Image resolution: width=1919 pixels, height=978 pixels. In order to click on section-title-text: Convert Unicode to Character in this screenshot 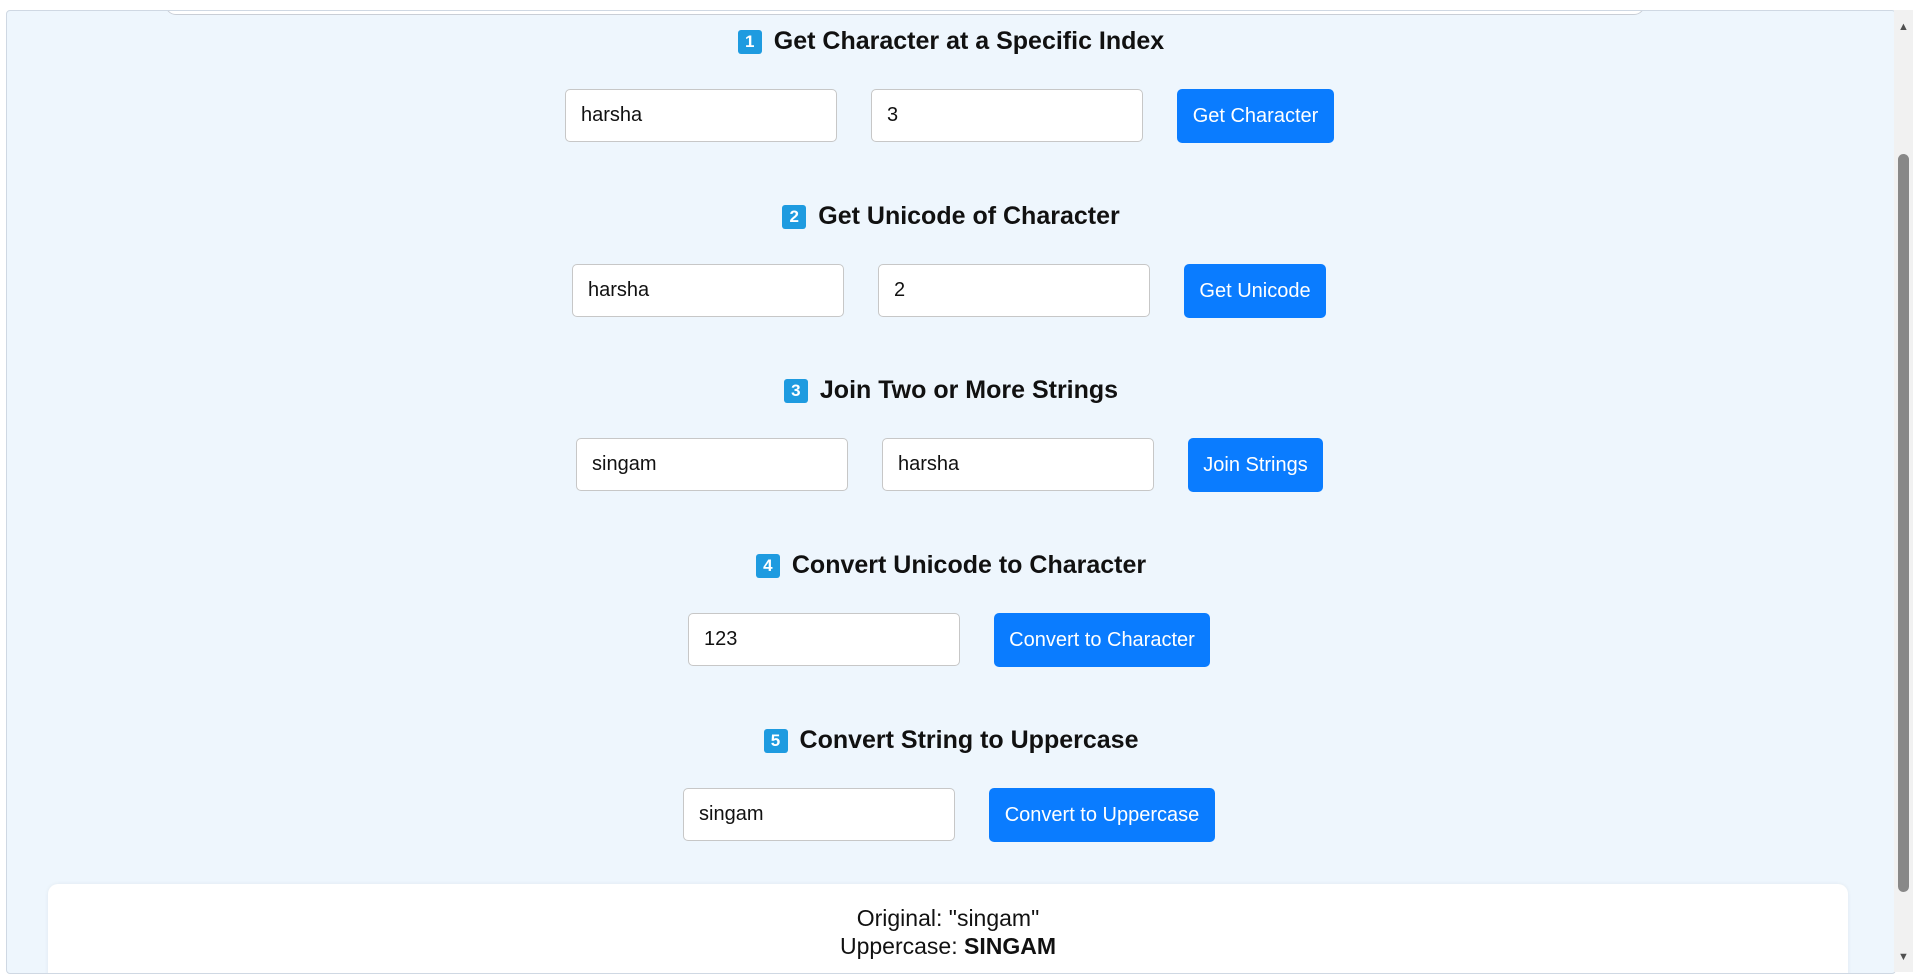, I will do `click(969, 565)`.